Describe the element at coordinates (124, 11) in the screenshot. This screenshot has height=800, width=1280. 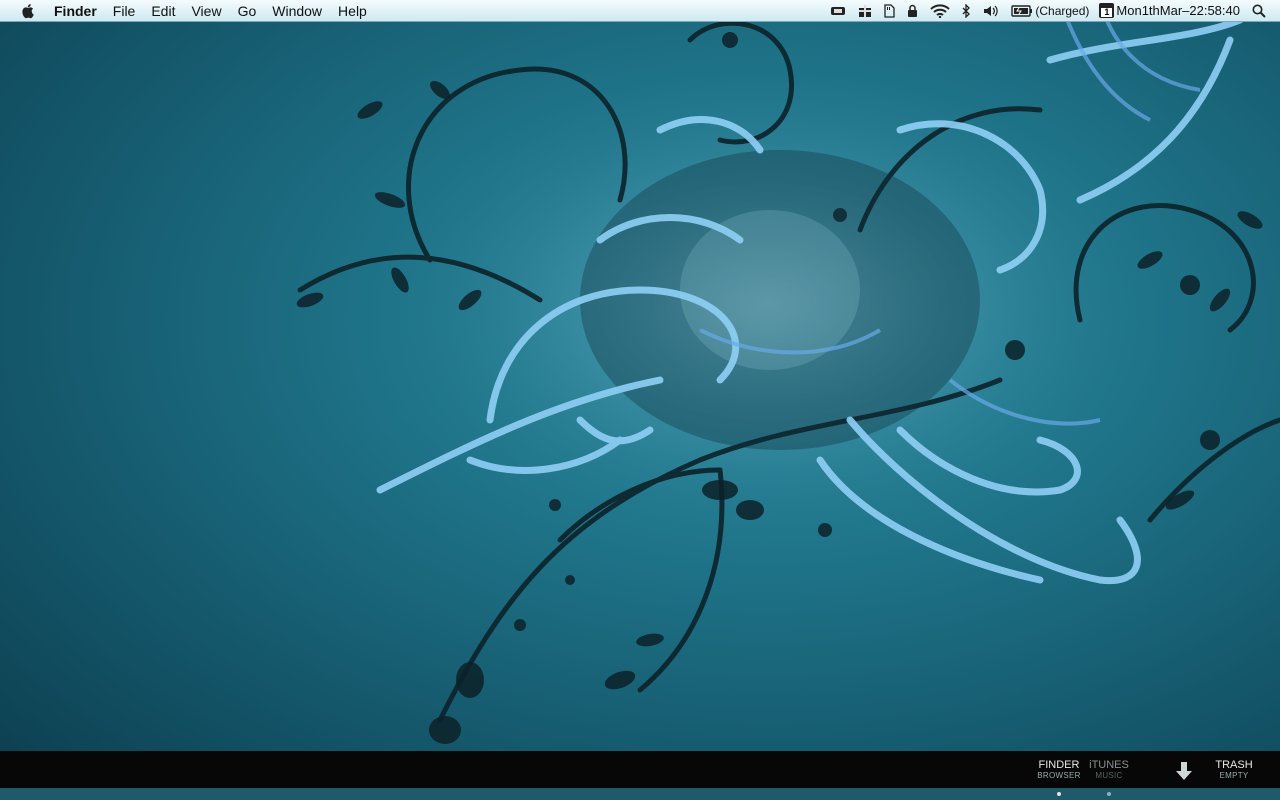
I see `menu-file: File` at that location.